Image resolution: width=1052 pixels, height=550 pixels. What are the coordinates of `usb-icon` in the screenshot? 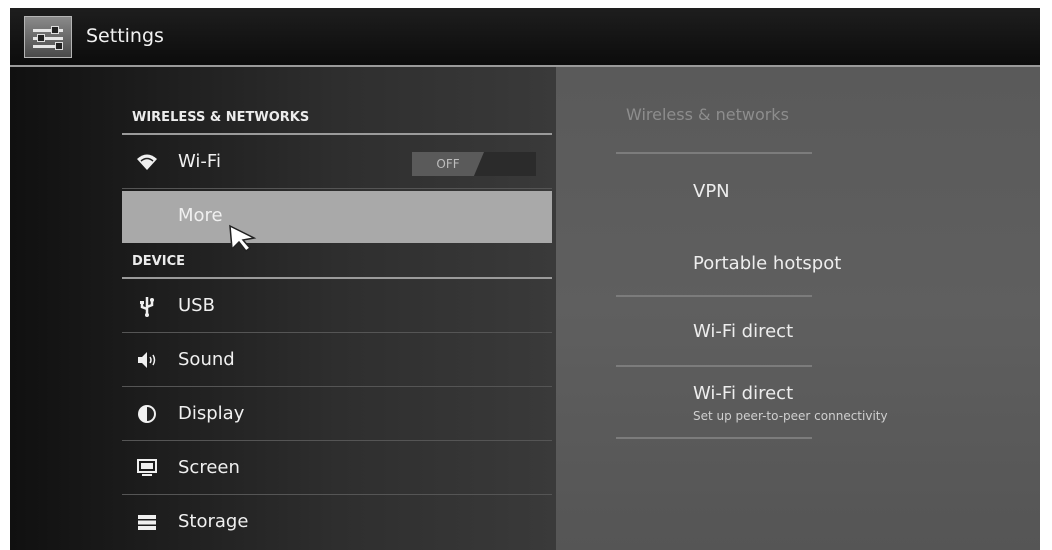 It's located at (147, 307).